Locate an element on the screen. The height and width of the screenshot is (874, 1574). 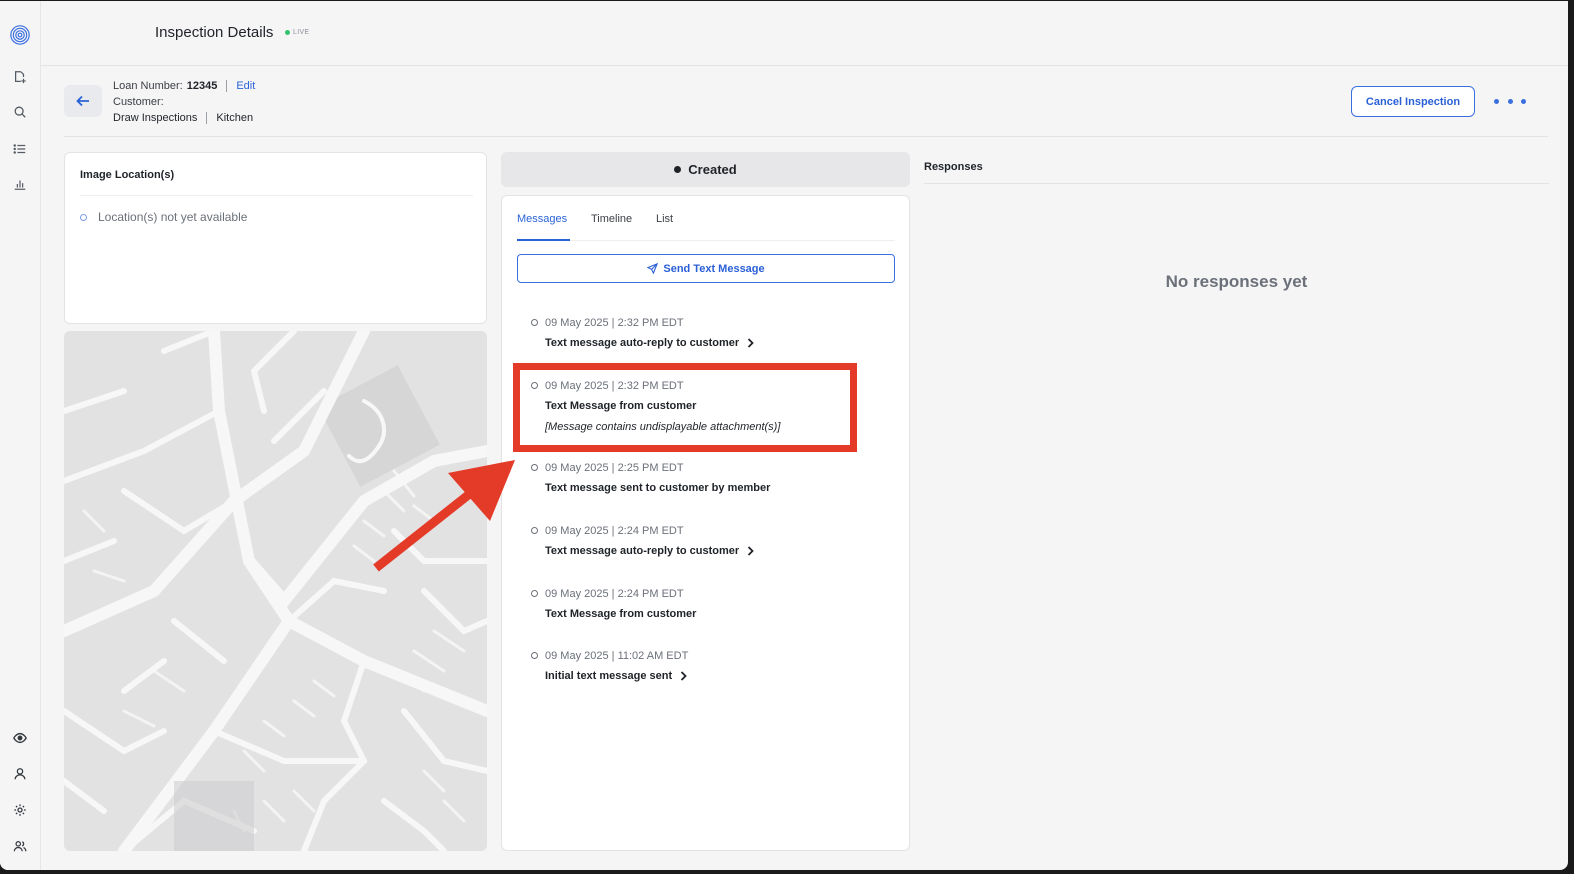
location-empty-item: Location(s) not yet available is located at coordinates (163, 217).